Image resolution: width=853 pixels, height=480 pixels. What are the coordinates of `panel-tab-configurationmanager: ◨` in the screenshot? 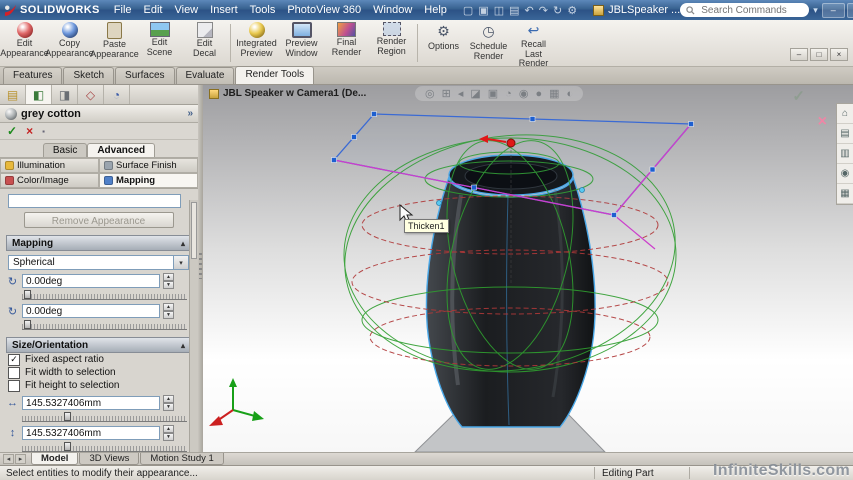 It's located at (65, 94).